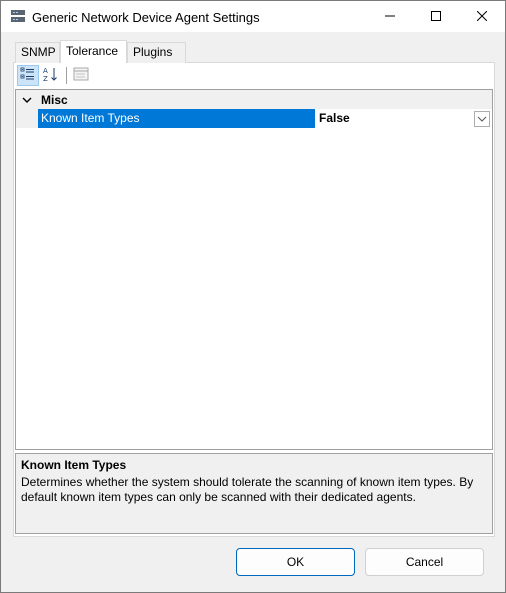  I want to click on minimize-icon, so click(390, 17).